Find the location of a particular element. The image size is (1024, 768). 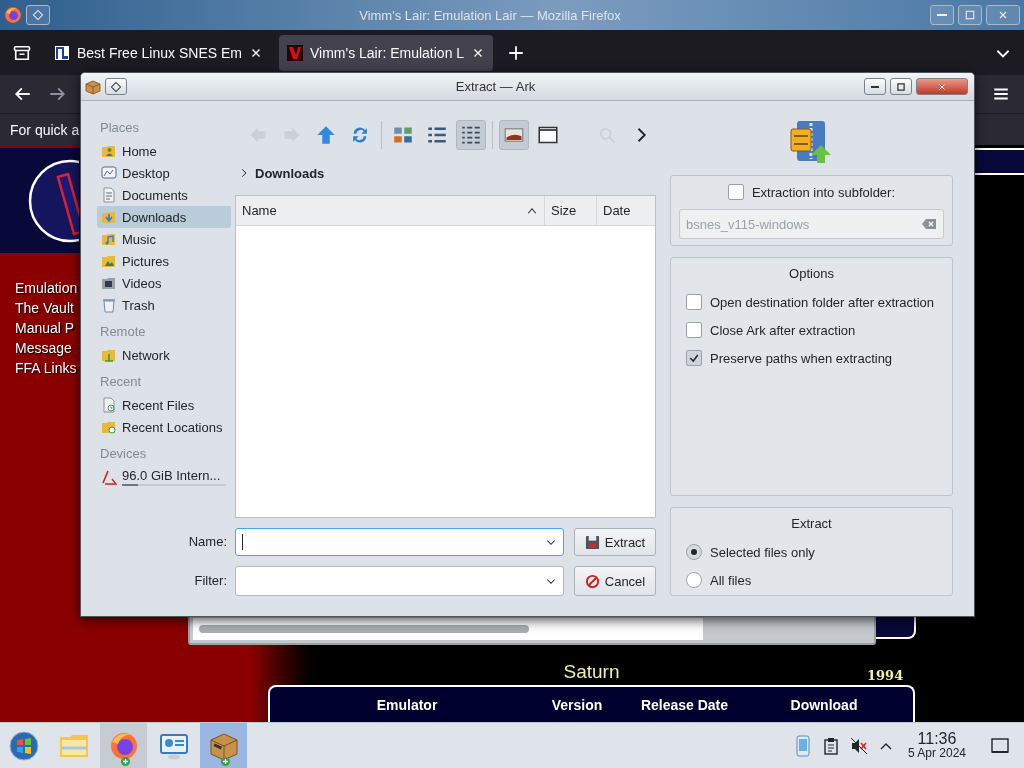

detail-view-button is located at coordinates (471, 135).